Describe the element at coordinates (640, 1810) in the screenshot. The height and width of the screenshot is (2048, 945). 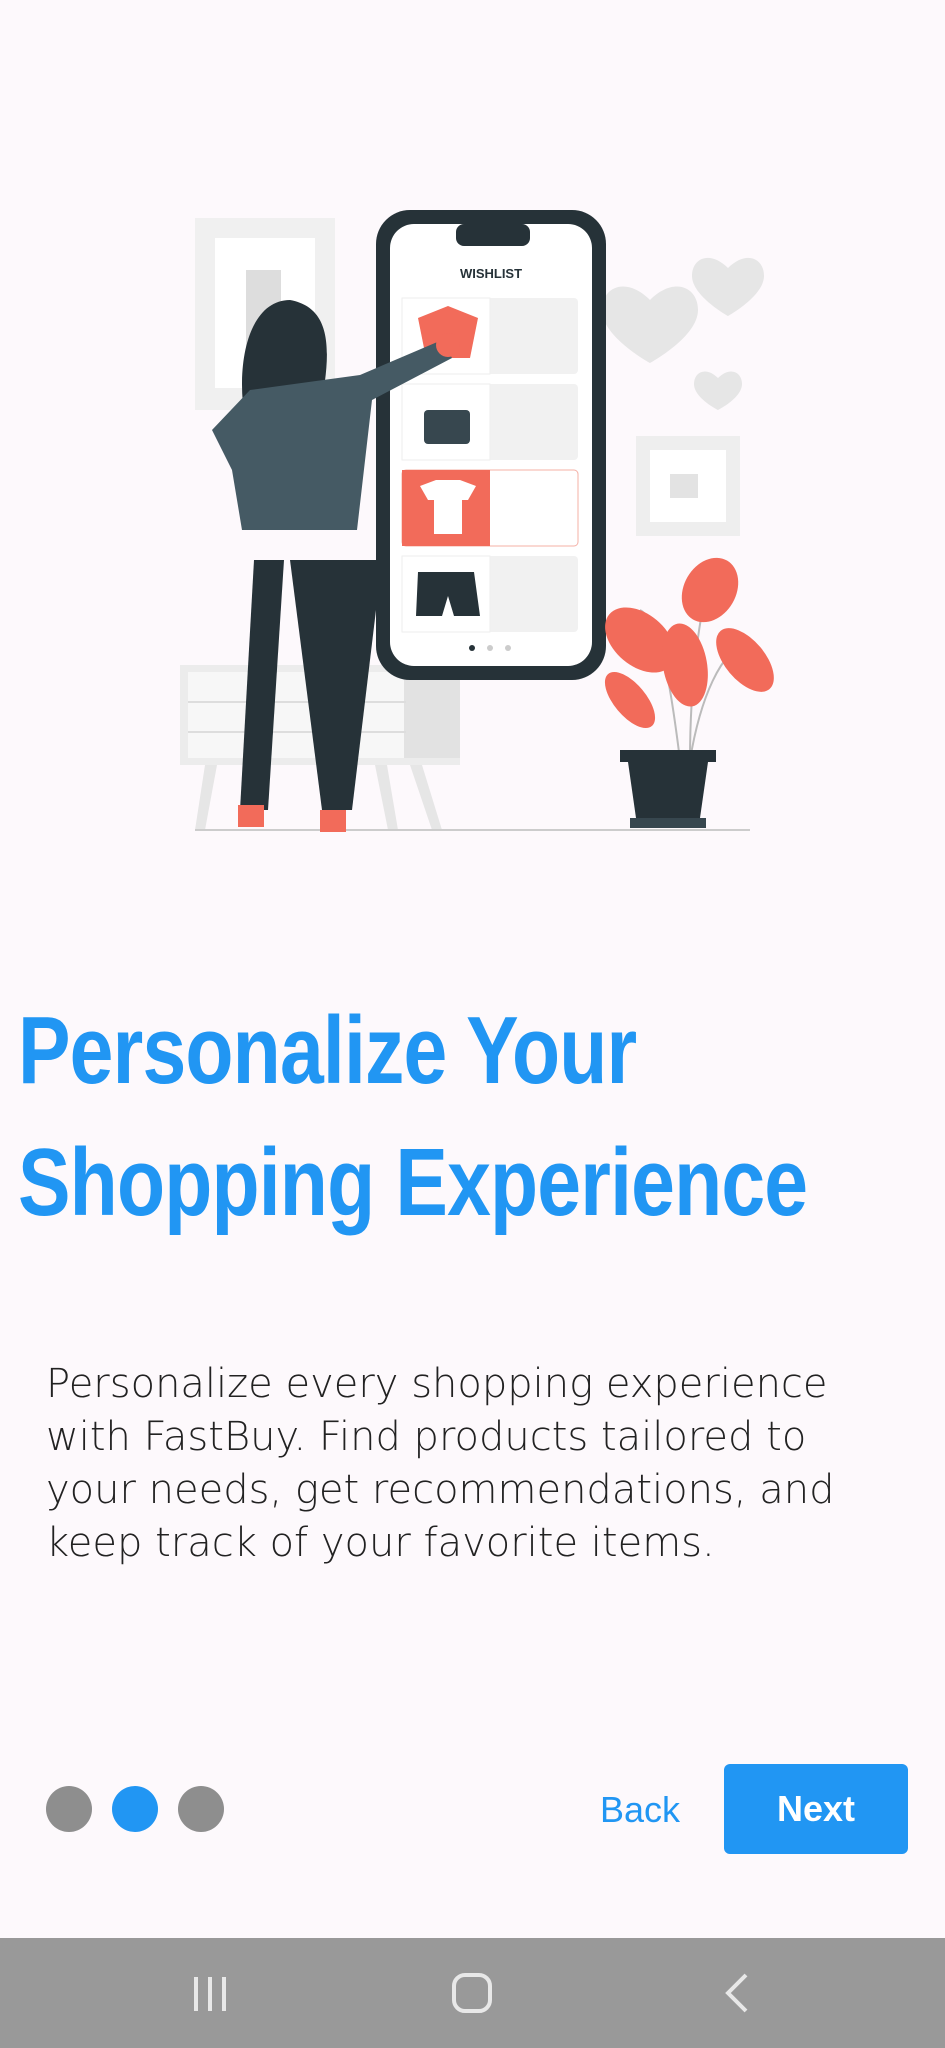
I see `back-button: Back` at that location.